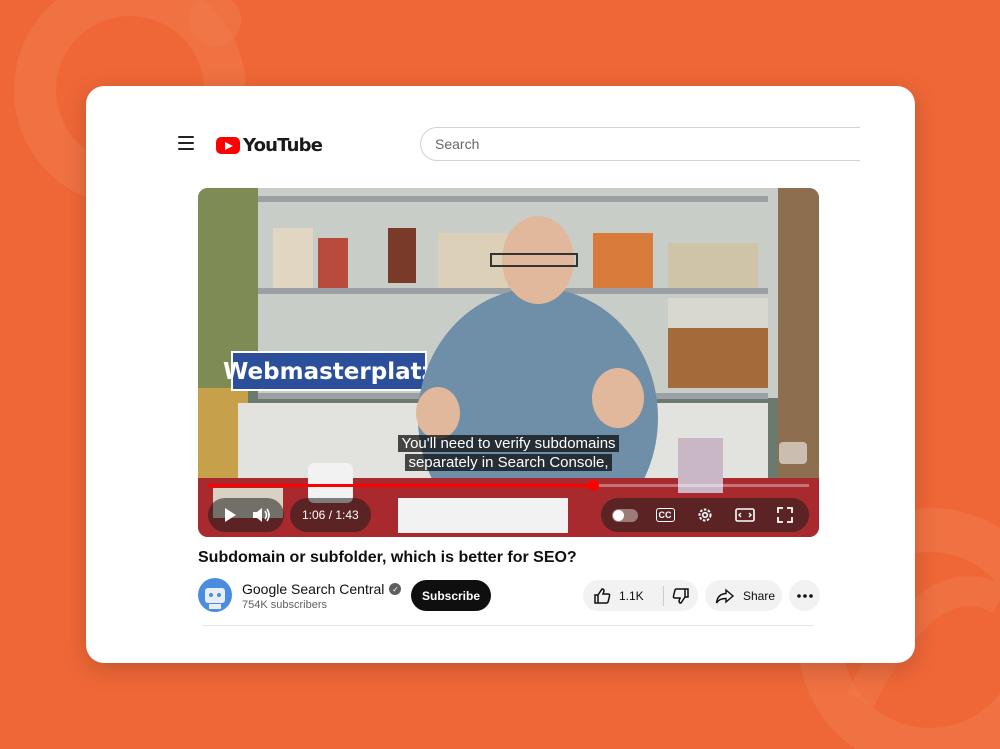 This screenshot has width=1000, height=749. I want to click on section-divider, so click(508, 625).